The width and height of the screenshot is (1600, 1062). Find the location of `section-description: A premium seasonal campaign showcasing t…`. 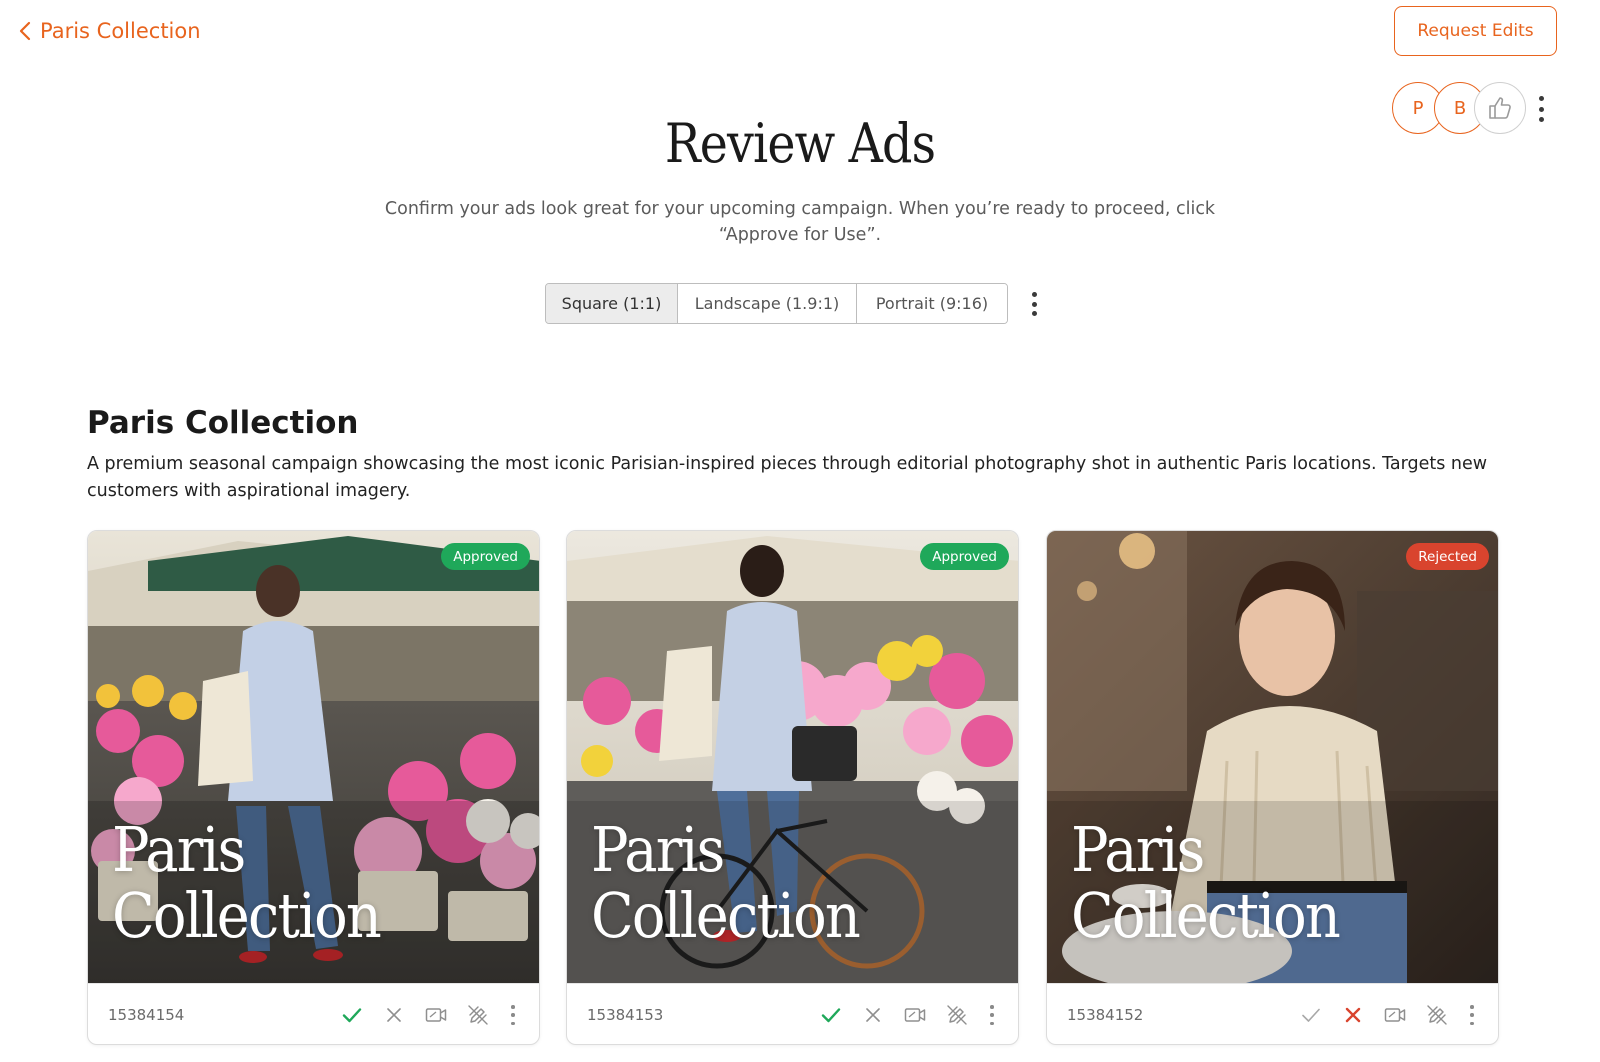

section-description: A premium seasonal campaign showcasing t… is located at coordinates (787, 477).